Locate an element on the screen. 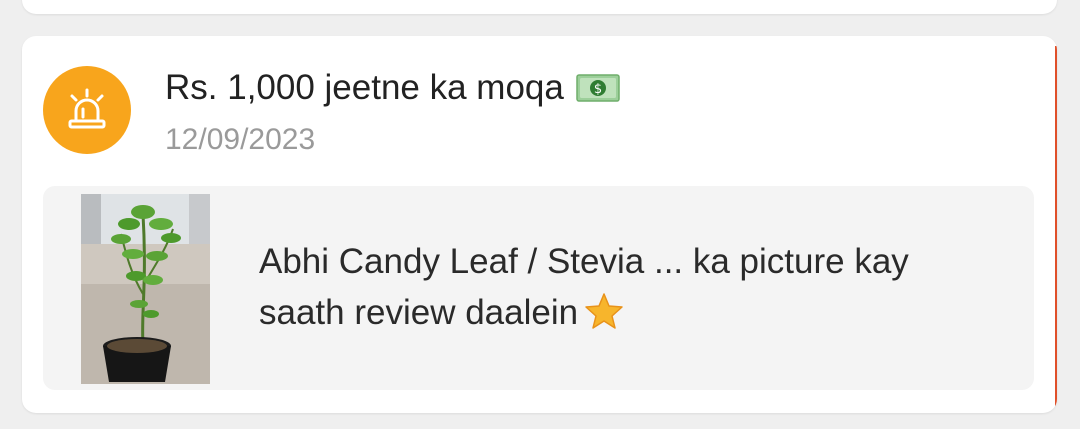 The height and width of the screenshot is (429, 1080). money-bill-icon: $ is located at coordinates (598, 88).